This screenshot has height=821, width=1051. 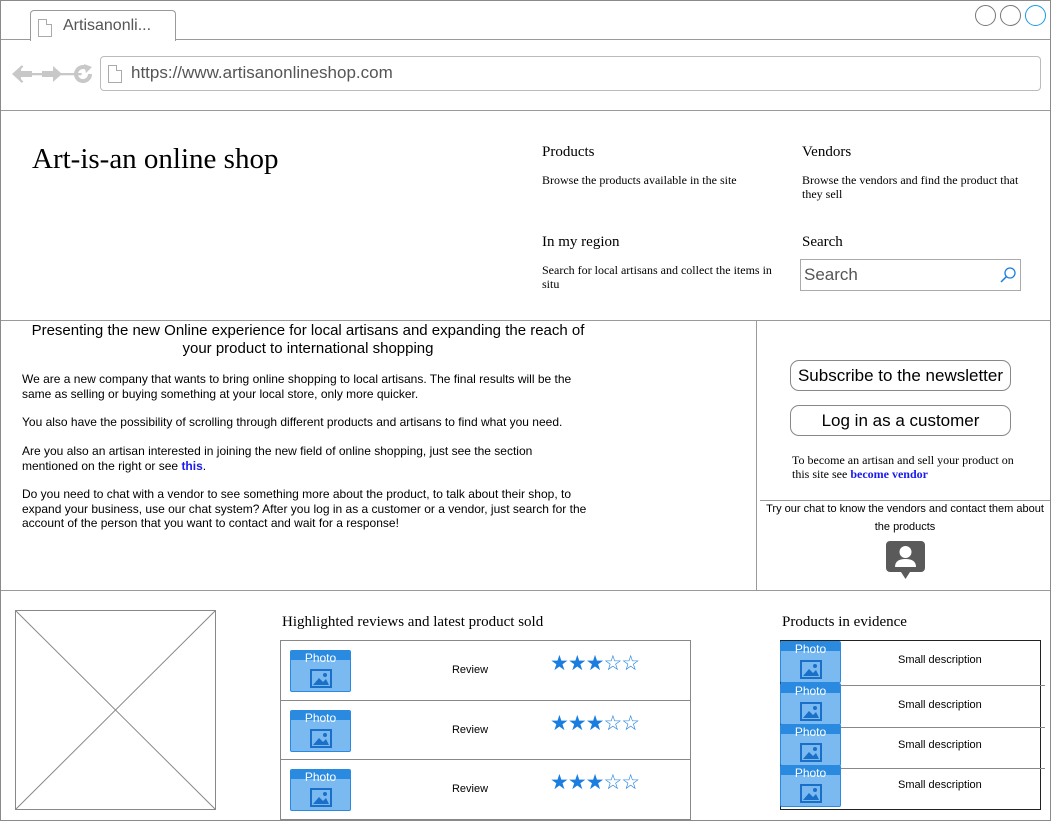 What do you see at coordinates (525, 320) in the screenshot?
I see `header-divider` at bounding box center [525, 320].